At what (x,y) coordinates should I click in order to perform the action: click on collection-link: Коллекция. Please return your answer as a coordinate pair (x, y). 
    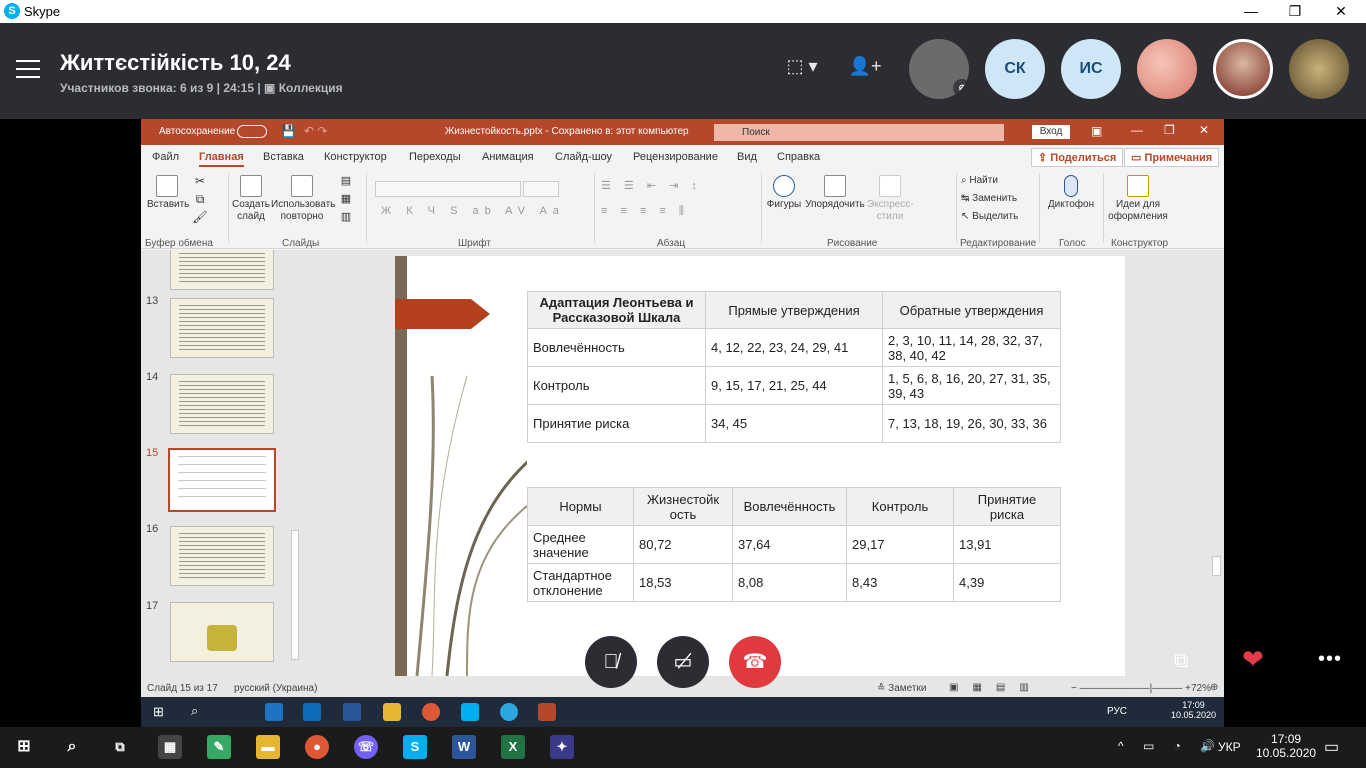
    Looking at the image, I should click on (311, 88).